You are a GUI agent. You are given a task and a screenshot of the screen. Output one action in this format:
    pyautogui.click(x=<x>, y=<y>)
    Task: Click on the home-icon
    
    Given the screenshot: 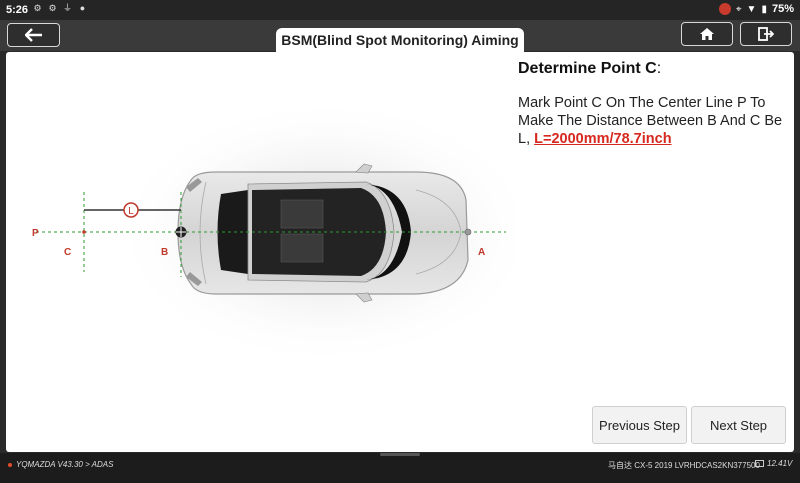 What is the action you would take?
    pyautogui.click(x=707, y=34)
    